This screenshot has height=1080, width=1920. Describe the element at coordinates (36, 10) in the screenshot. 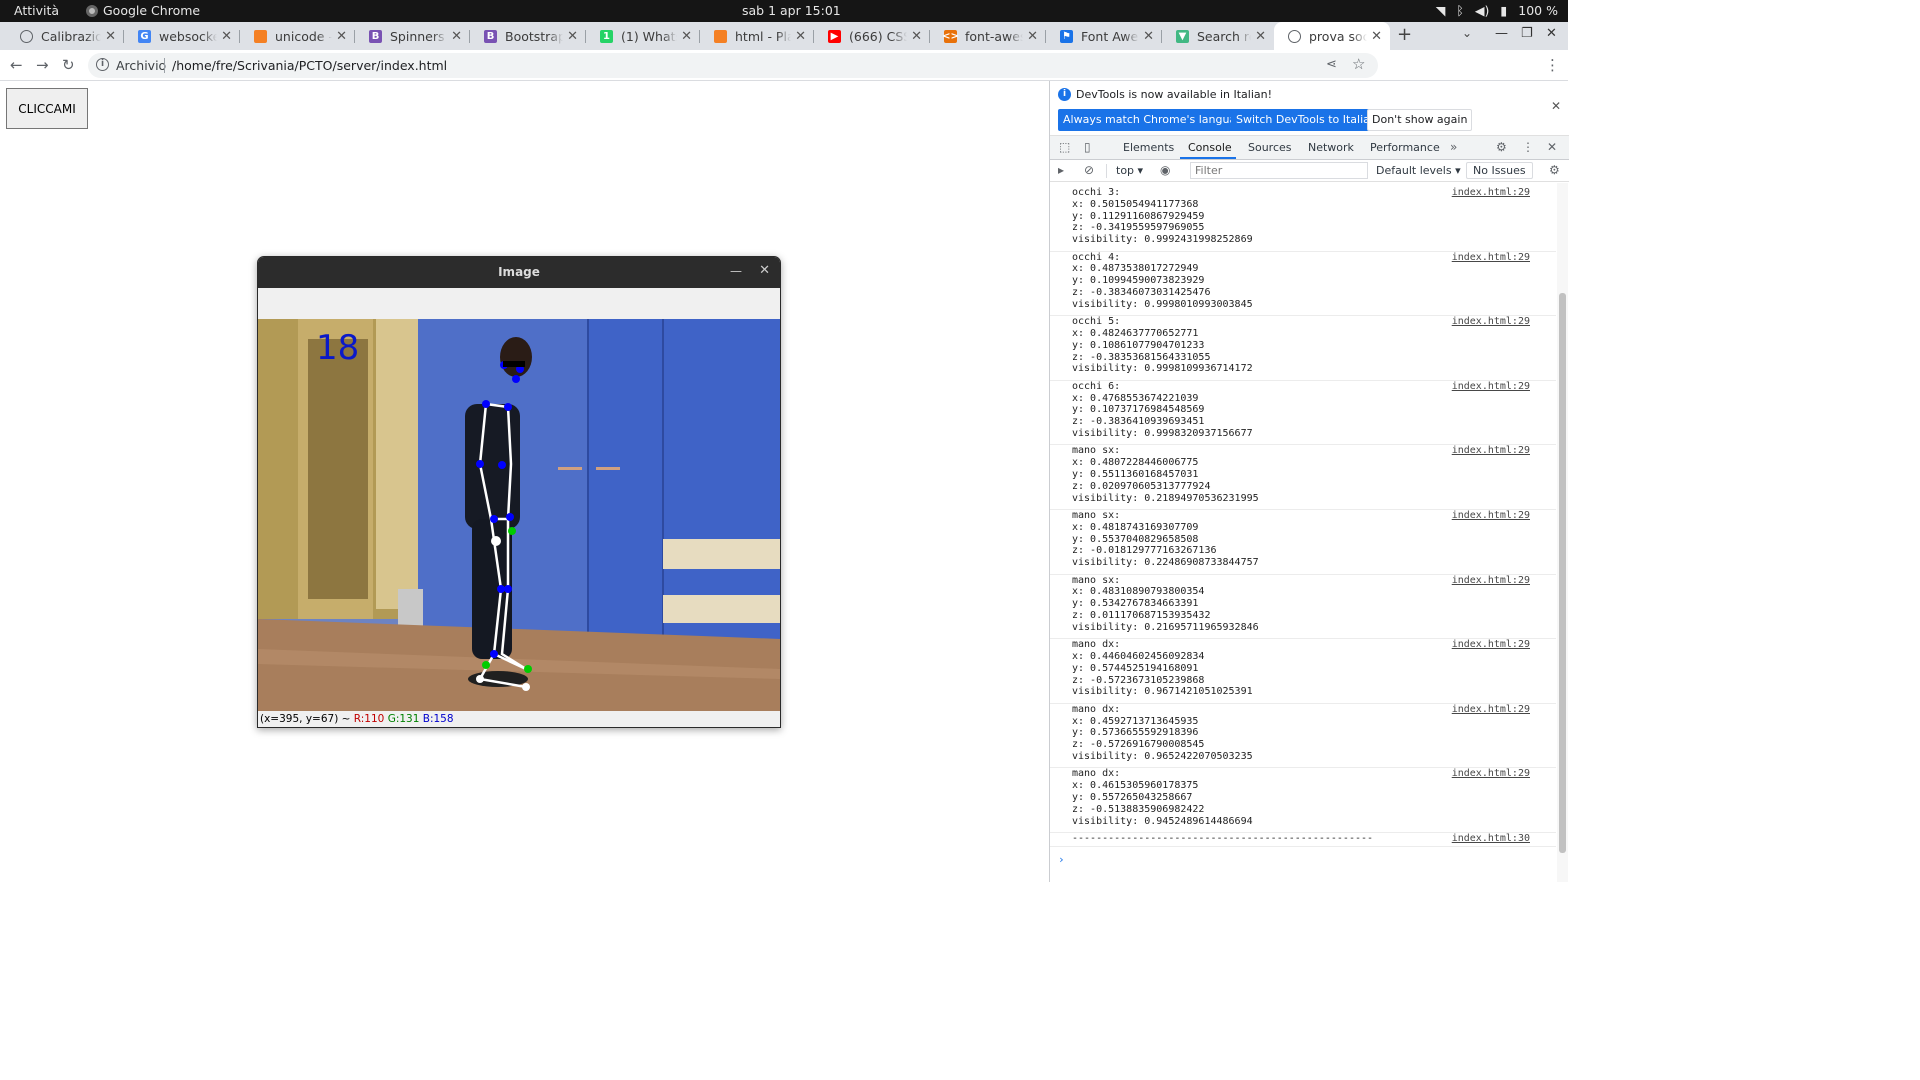

I see `activities-button: Attività` at that location.